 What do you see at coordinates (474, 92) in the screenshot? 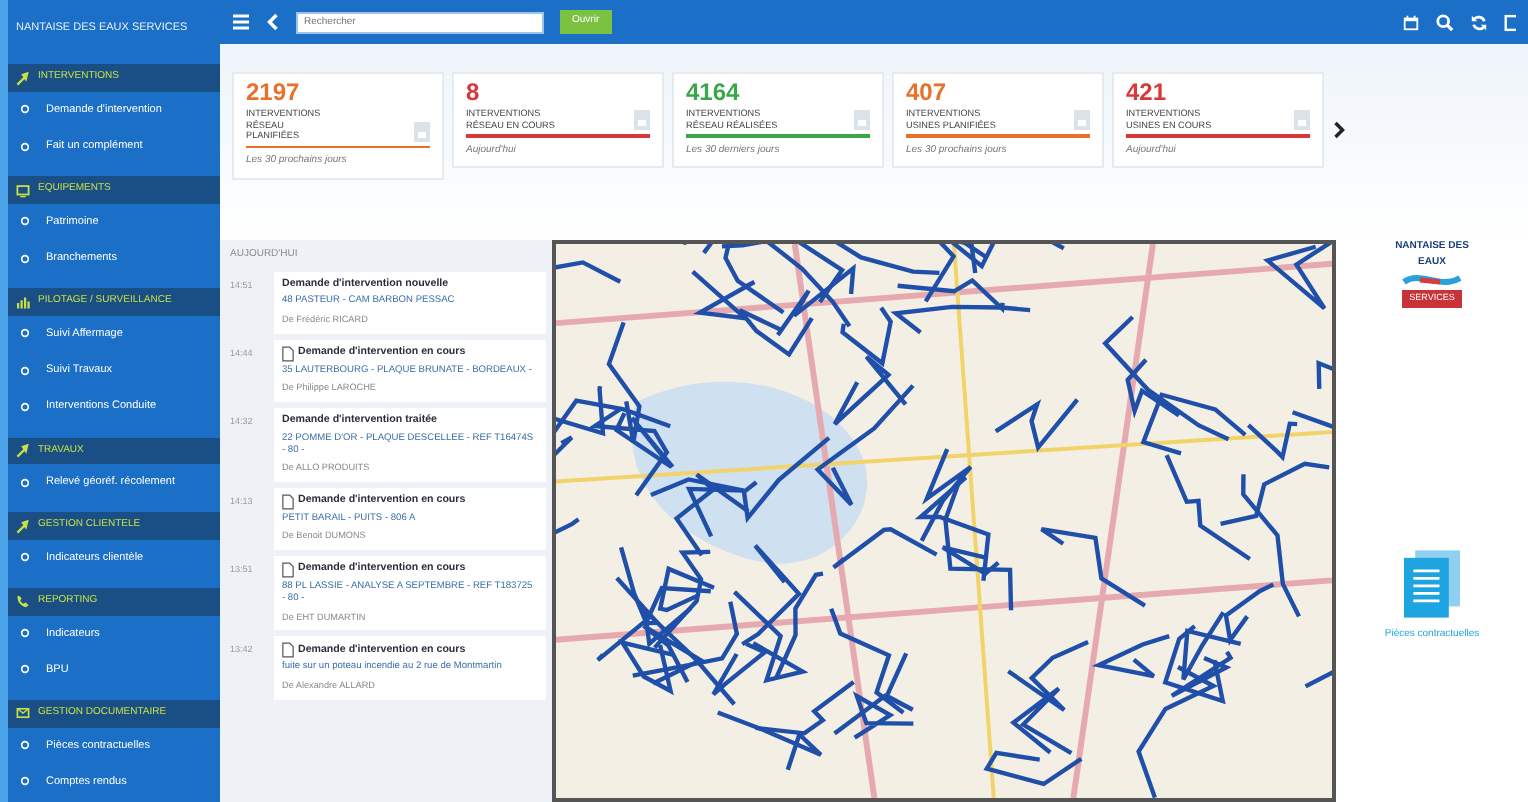
I see `kpi-value: 8` at bounding box center [474, 92].